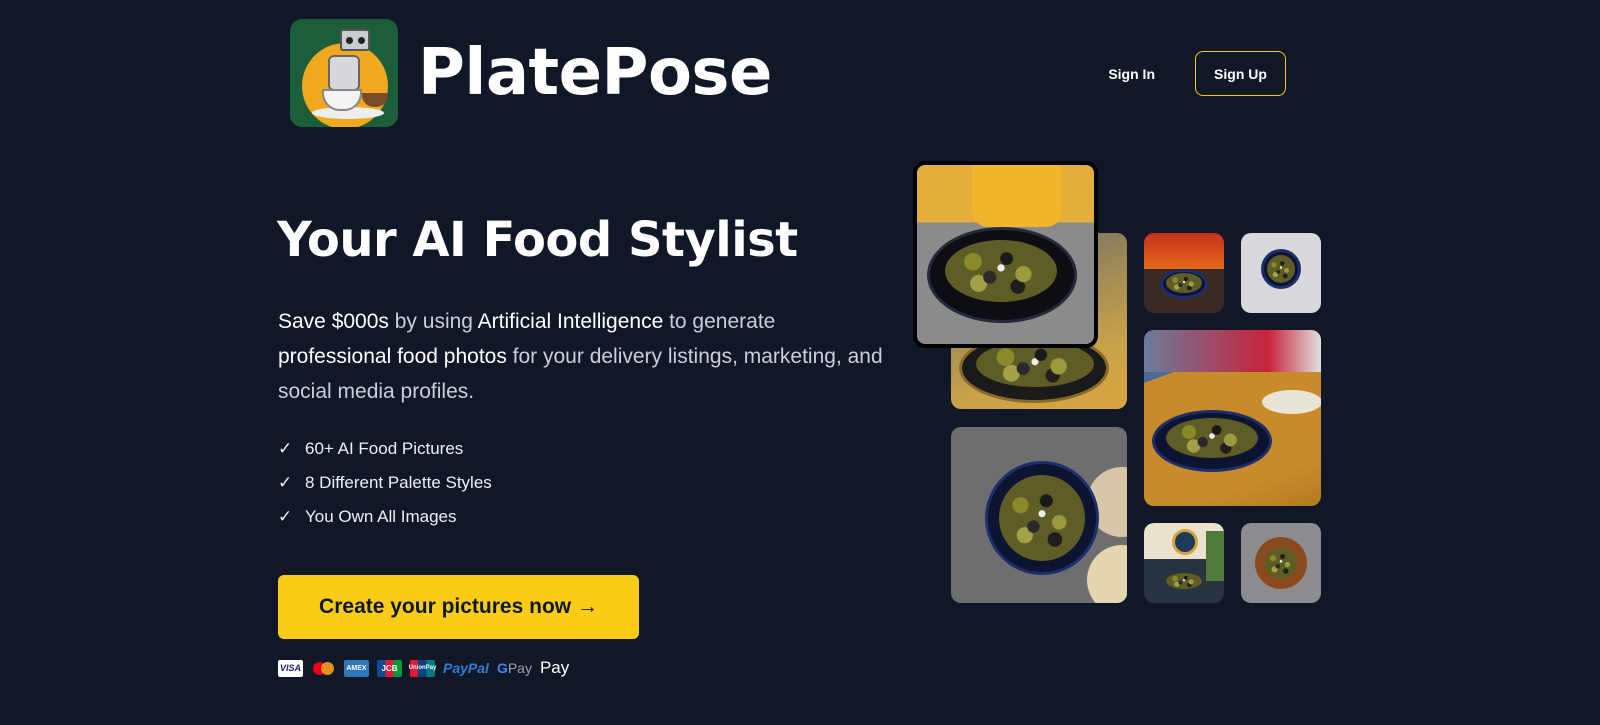 The width and height of the screenshot is (1600, 725). Describe the element at coordinates (554, 667) in the screenshot. I see `apple-pay-icon: Pay` at that location.